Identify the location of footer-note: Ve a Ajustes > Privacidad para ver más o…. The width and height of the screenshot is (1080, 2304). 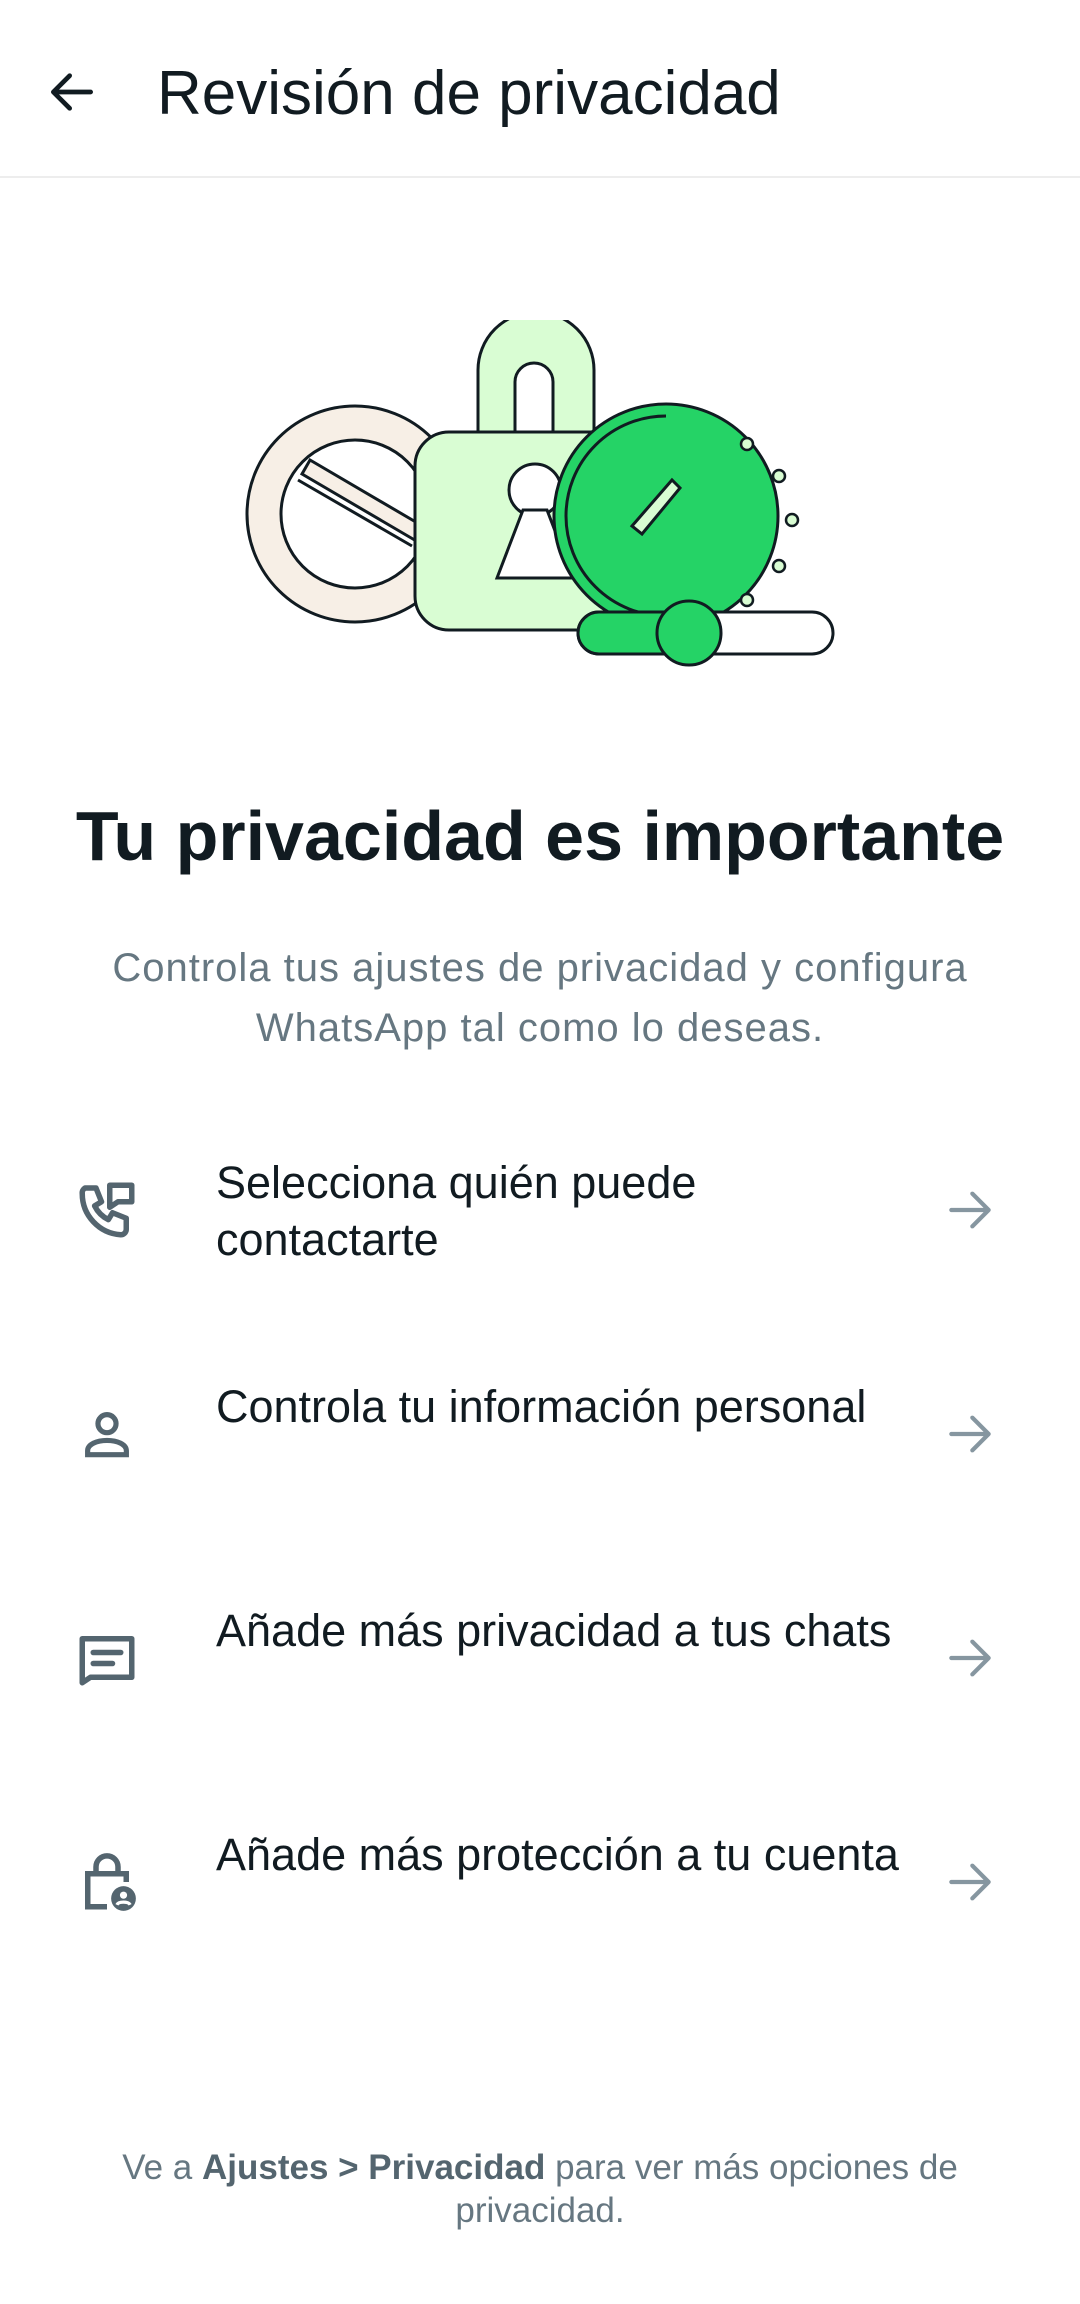
(540, 2189).